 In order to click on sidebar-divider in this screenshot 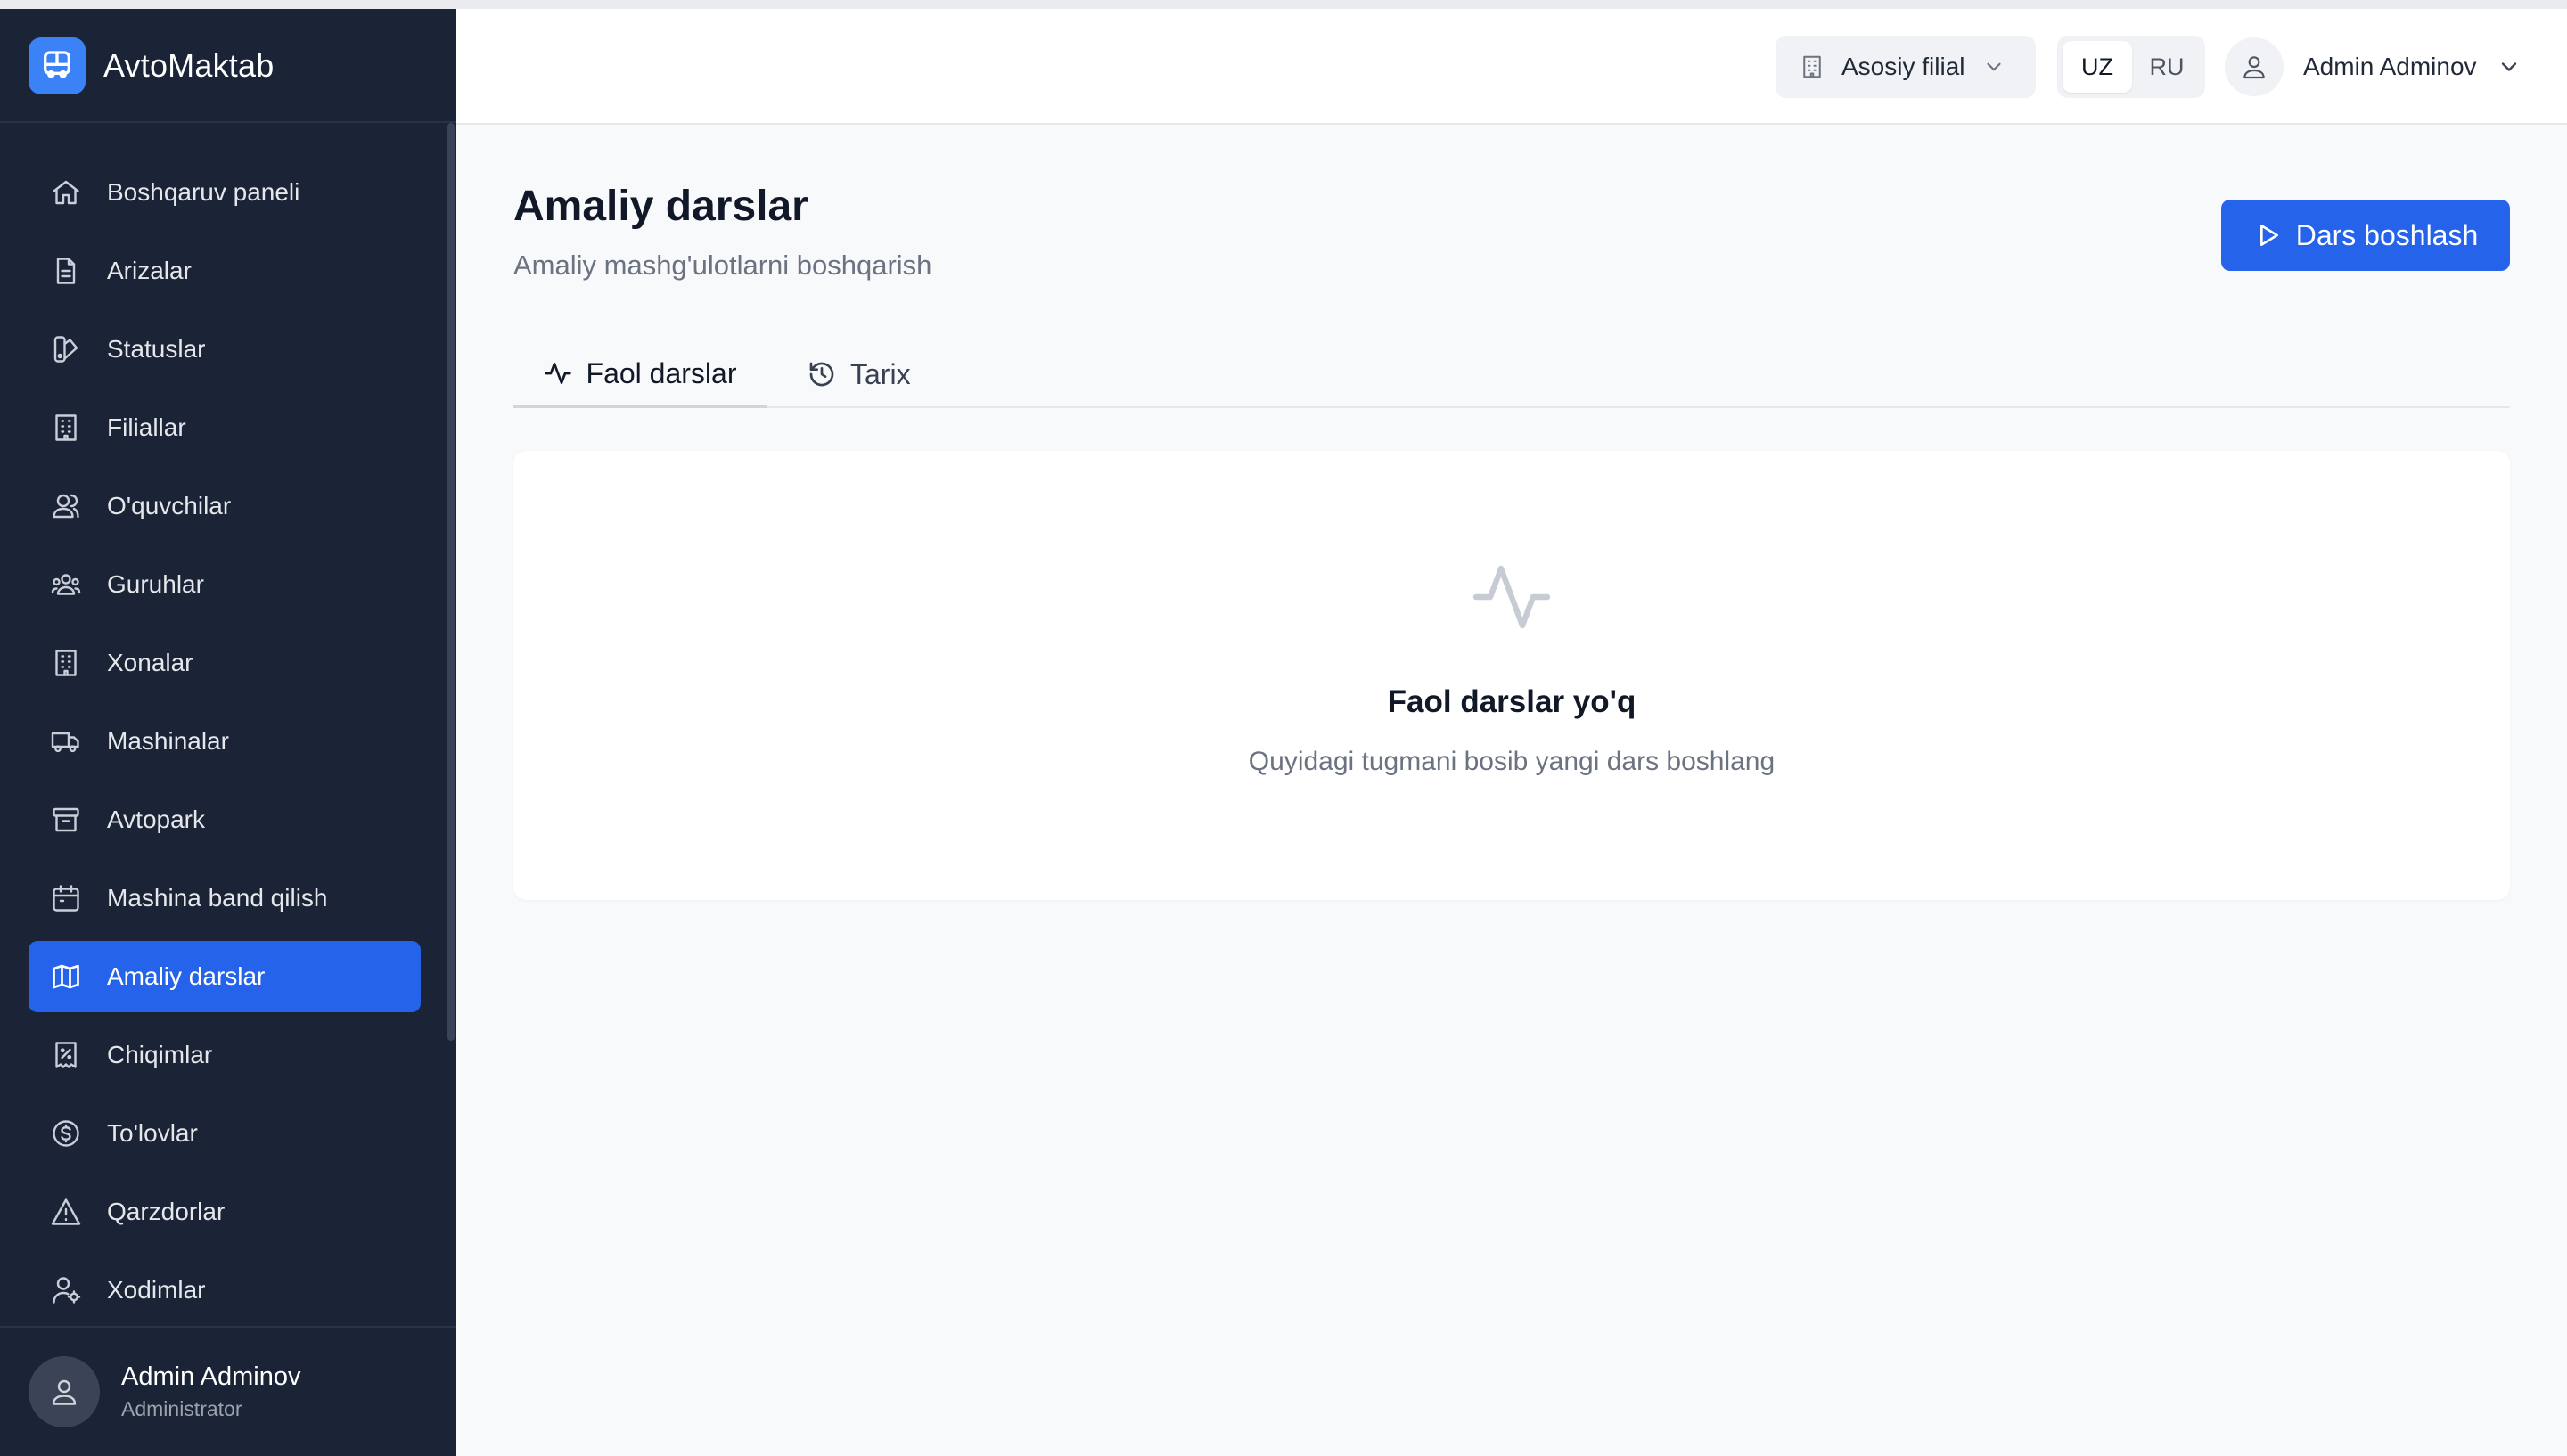, I will do `click(228, 122)`.